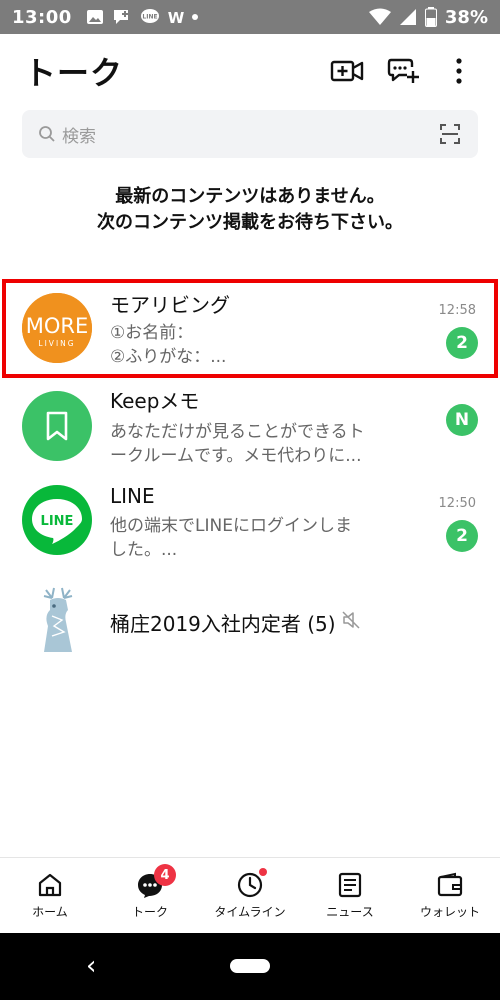 The image size is (500, 1000). What do you see at coordinates (350, 912) in the screenshot?
I see `tab-label: ニュース` at bounding box center [350, 912].